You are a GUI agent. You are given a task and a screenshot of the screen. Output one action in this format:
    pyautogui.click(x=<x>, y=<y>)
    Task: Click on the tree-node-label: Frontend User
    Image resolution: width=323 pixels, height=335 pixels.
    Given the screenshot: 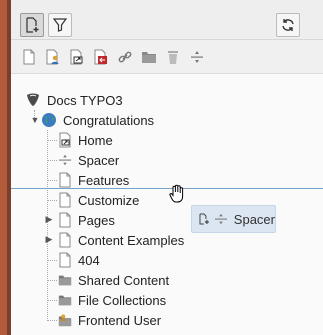 What is the action you would take?
    pyautogui.click(x=120, y=320)
    